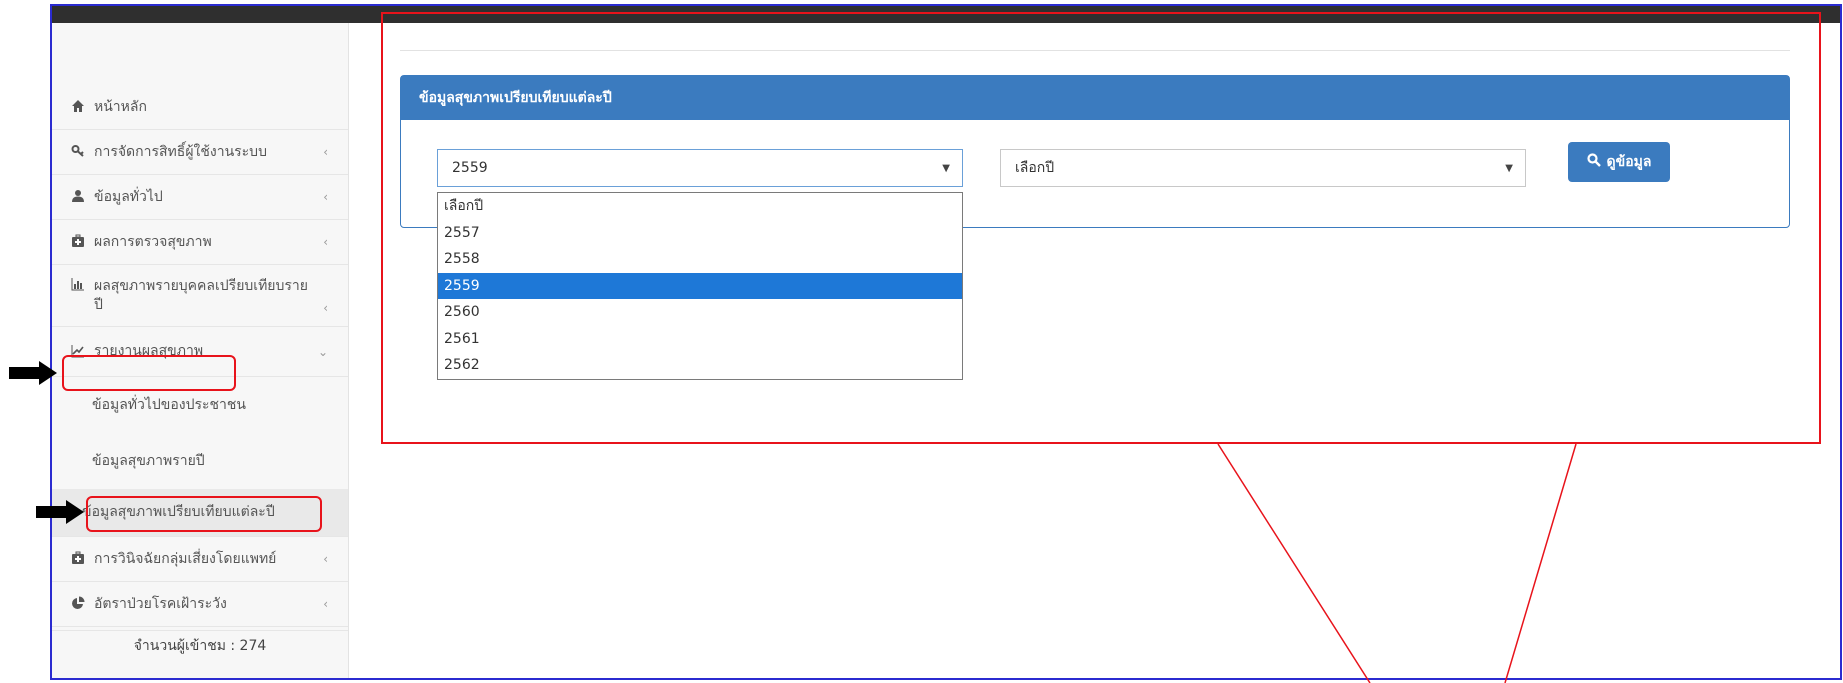 The image size is (1843, 683). What do you see at coordinates (1397, 563) in the screenshot?
I see `annotation-callout-lines` at bounding box center [1397, 563].